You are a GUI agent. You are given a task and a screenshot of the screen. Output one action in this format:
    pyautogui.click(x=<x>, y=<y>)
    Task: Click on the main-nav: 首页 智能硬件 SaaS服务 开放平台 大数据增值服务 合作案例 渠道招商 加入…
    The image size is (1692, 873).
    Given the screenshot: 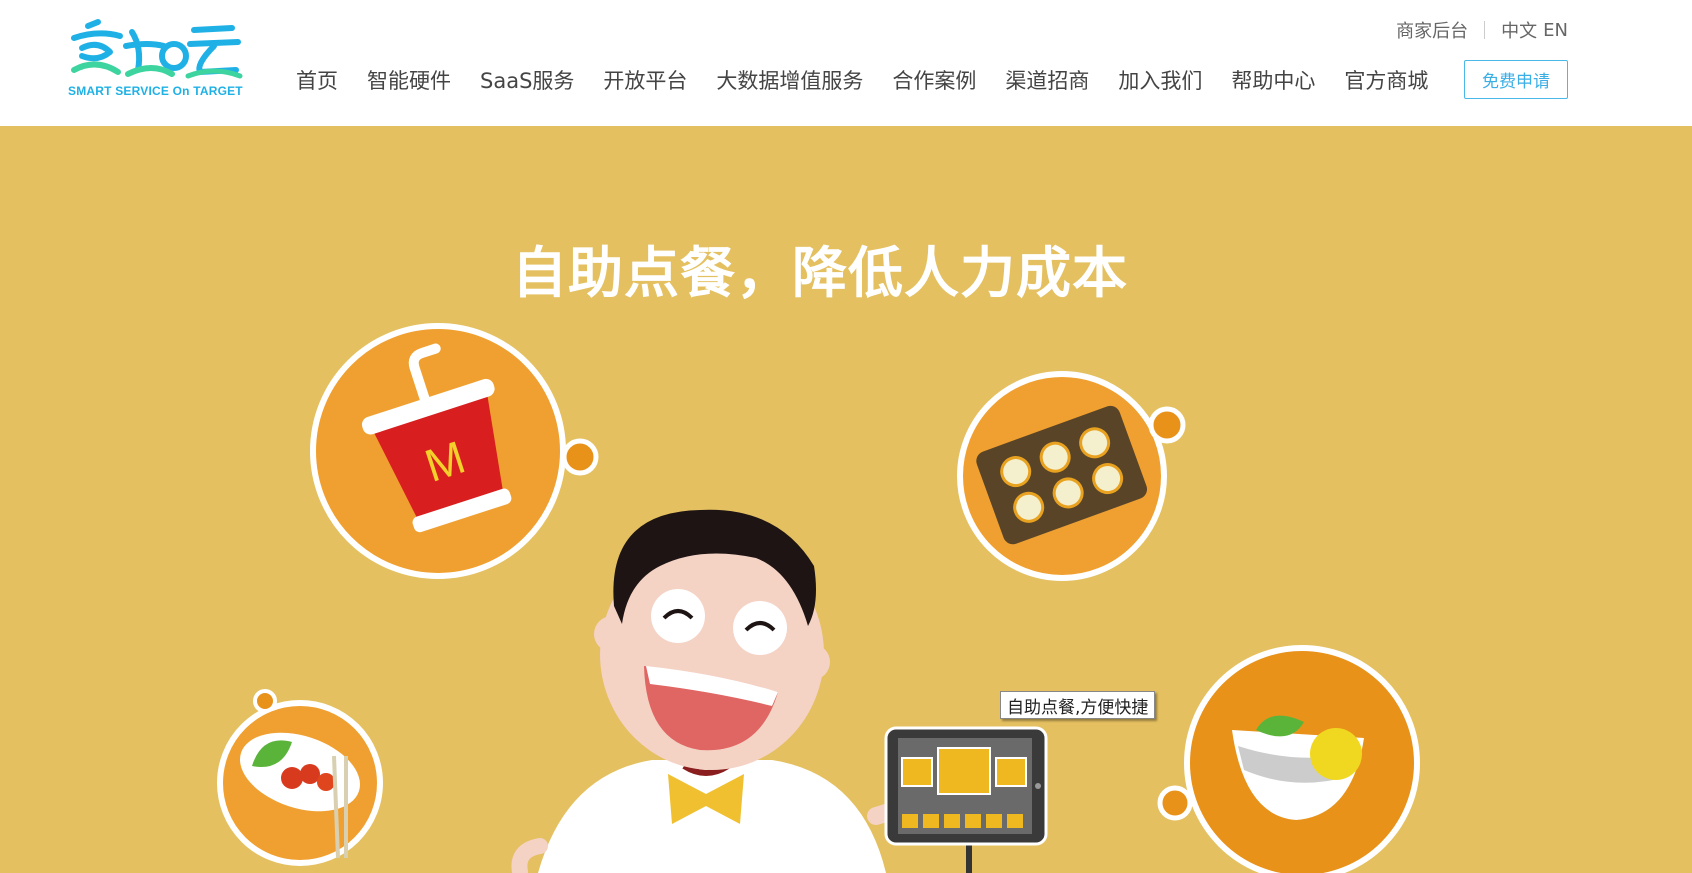 What is the action you would take?
    pyautogui.click(x=876, y=80)
    